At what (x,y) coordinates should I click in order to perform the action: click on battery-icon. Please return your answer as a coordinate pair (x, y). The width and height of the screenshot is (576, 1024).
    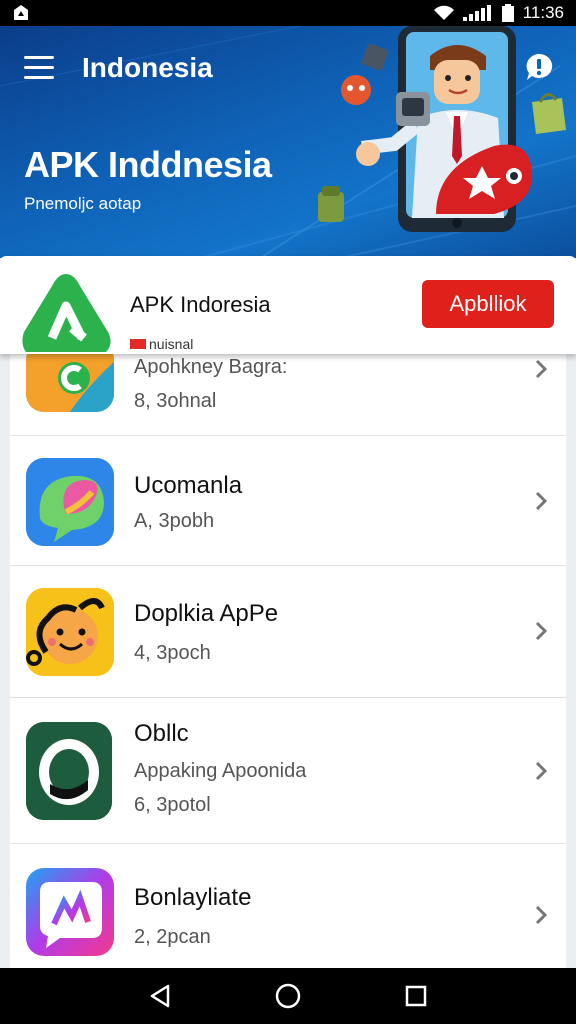
    Looking at the image, I should click on (507, 13).